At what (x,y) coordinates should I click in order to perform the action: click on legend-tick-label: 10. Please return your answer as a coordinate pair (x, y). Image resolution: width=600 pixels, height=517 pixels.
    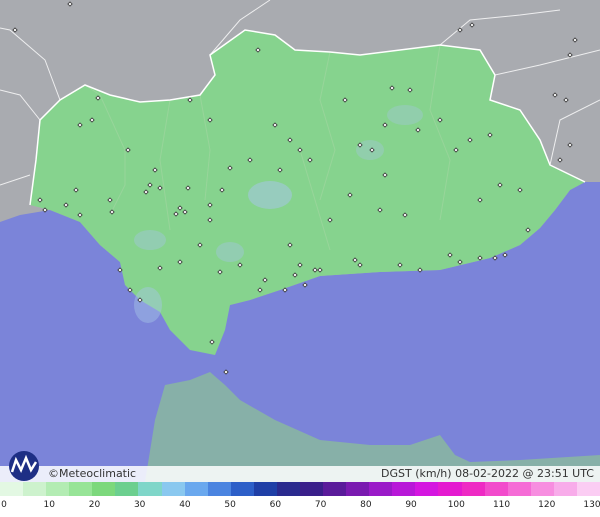
    Looking at the image, I should click on (49, 505).